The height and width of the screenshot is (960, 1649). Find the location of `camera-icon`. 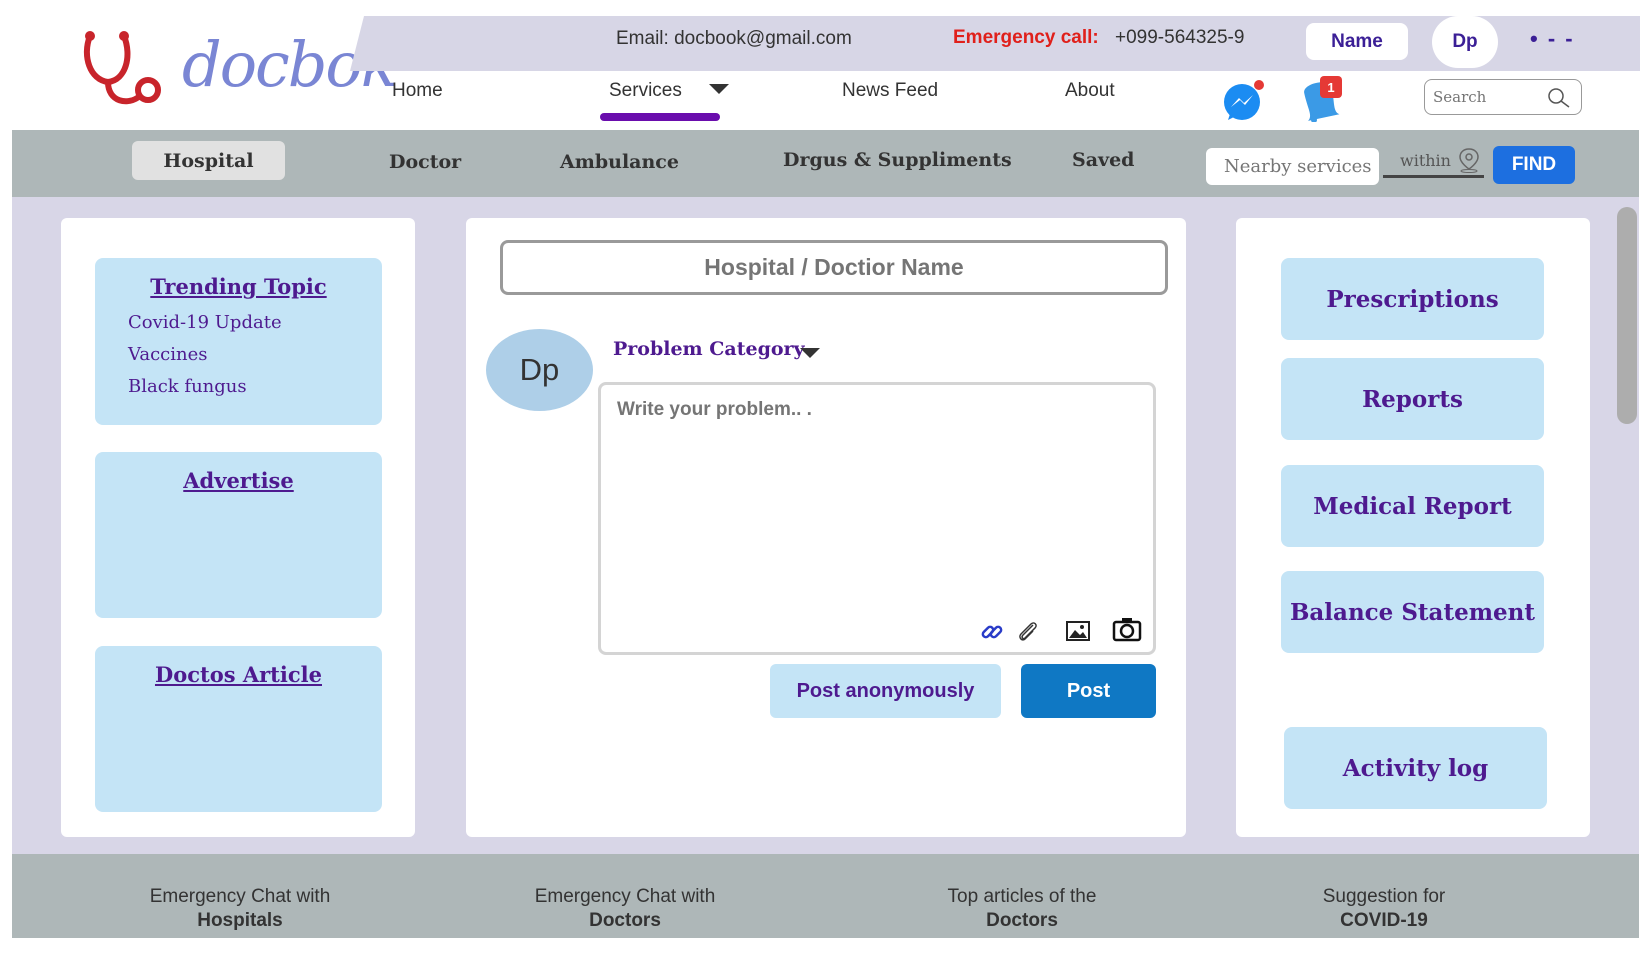

camera-icon is located at coordinates (1127, 629).